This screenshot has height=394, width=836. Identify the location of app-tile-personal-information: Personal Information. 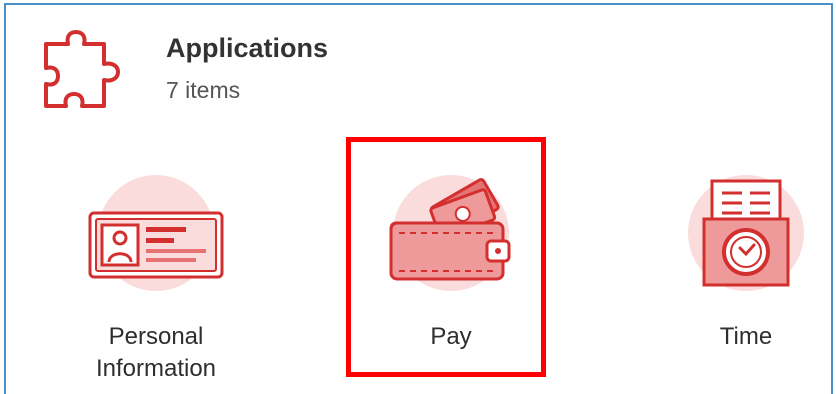
(156, 265).